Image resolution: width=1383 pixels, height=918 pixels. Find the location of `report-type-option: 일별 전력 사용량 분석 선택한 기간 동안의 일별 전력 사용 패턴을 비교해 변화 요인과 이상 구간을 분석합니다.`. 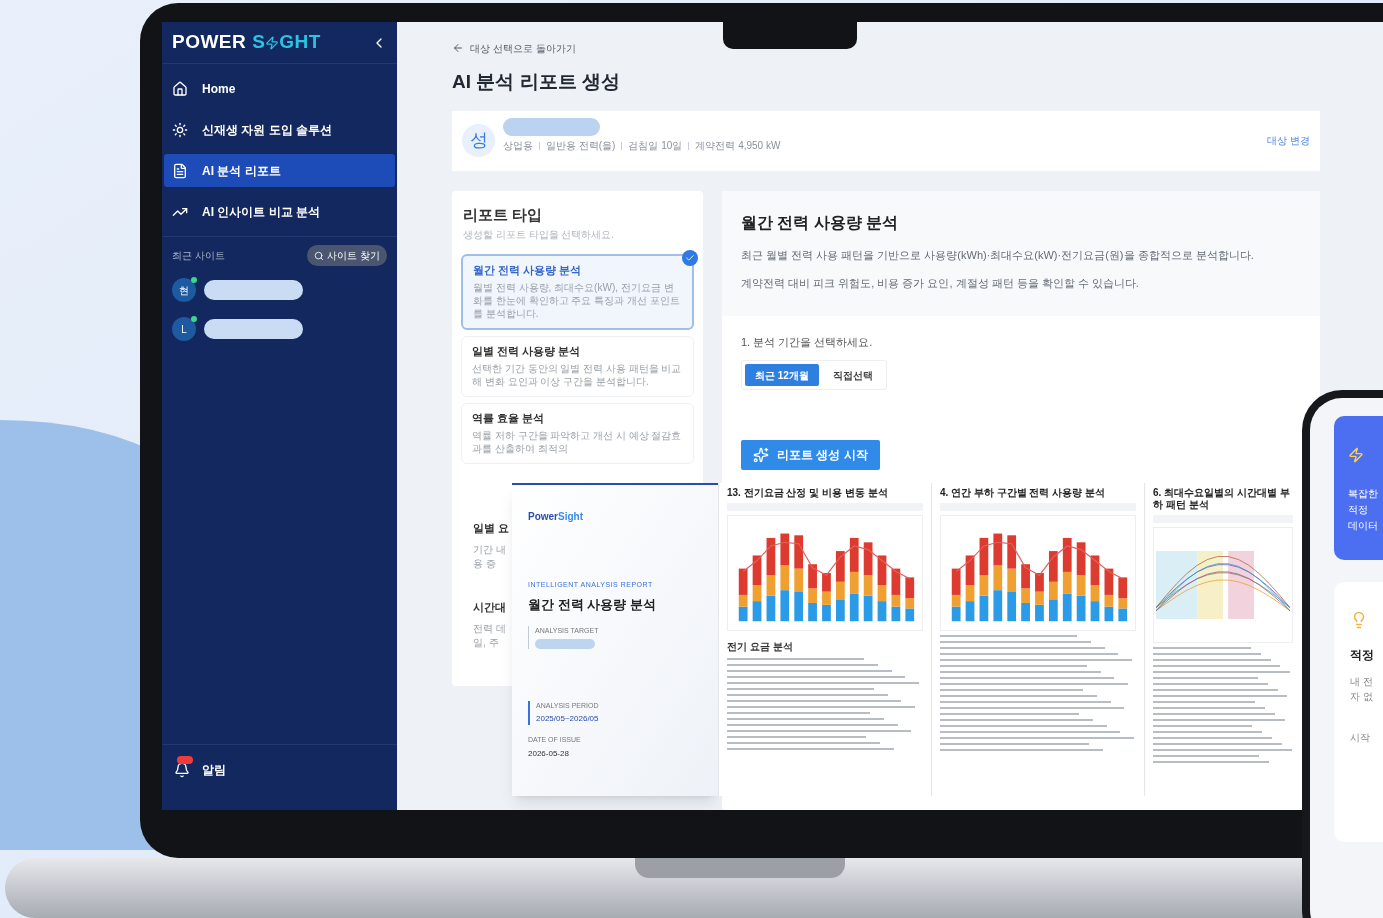

report-type-option: 일별 전력 사용량 분석 선택한 기간 동안의 일별 전력 사용 패턴을 비교해 변화 요인과 이상 구간을 분석합니다. is located at coordinates (577, 366).